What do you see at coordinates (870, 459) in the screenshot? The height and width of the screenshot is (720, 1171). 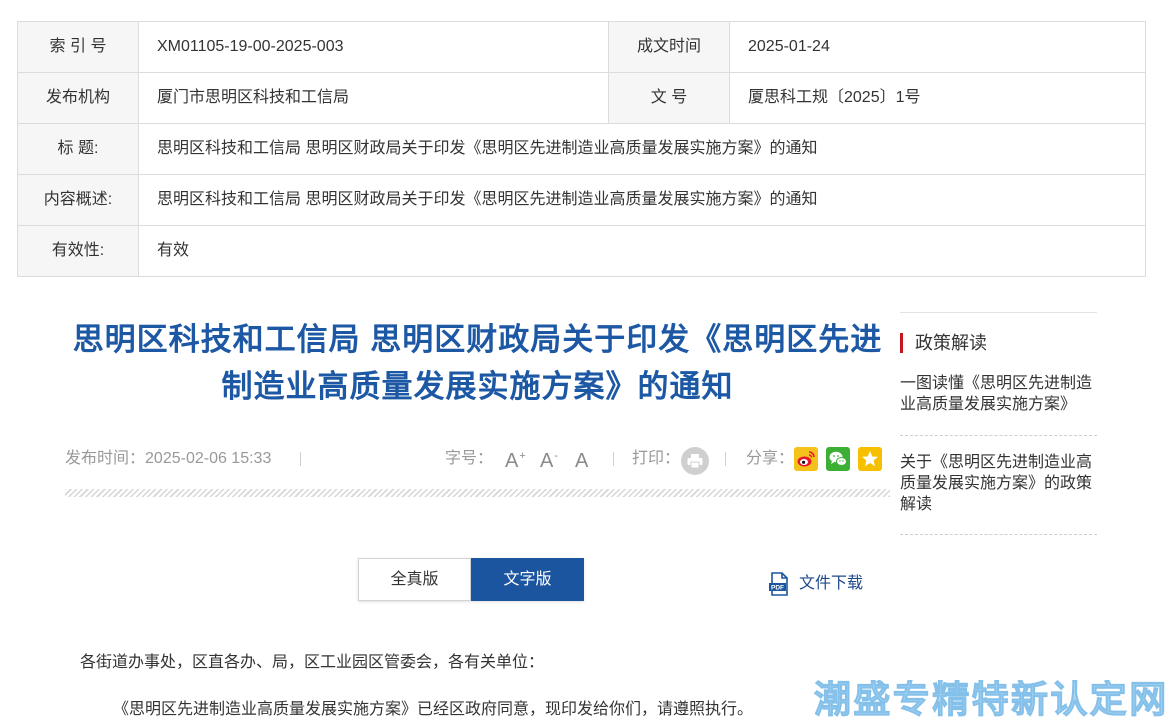 I see `qzone-star-icon` at bounding box center [870, 459].